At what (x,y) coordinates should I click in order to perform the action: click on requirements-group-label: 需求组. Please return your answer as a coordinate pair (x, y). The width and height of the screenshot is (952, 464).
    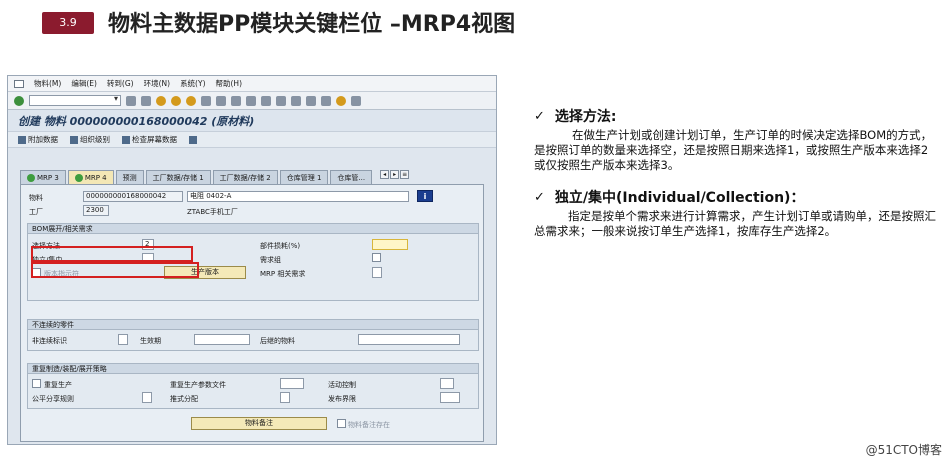
    Looking at the image, I should click on (270, 260).